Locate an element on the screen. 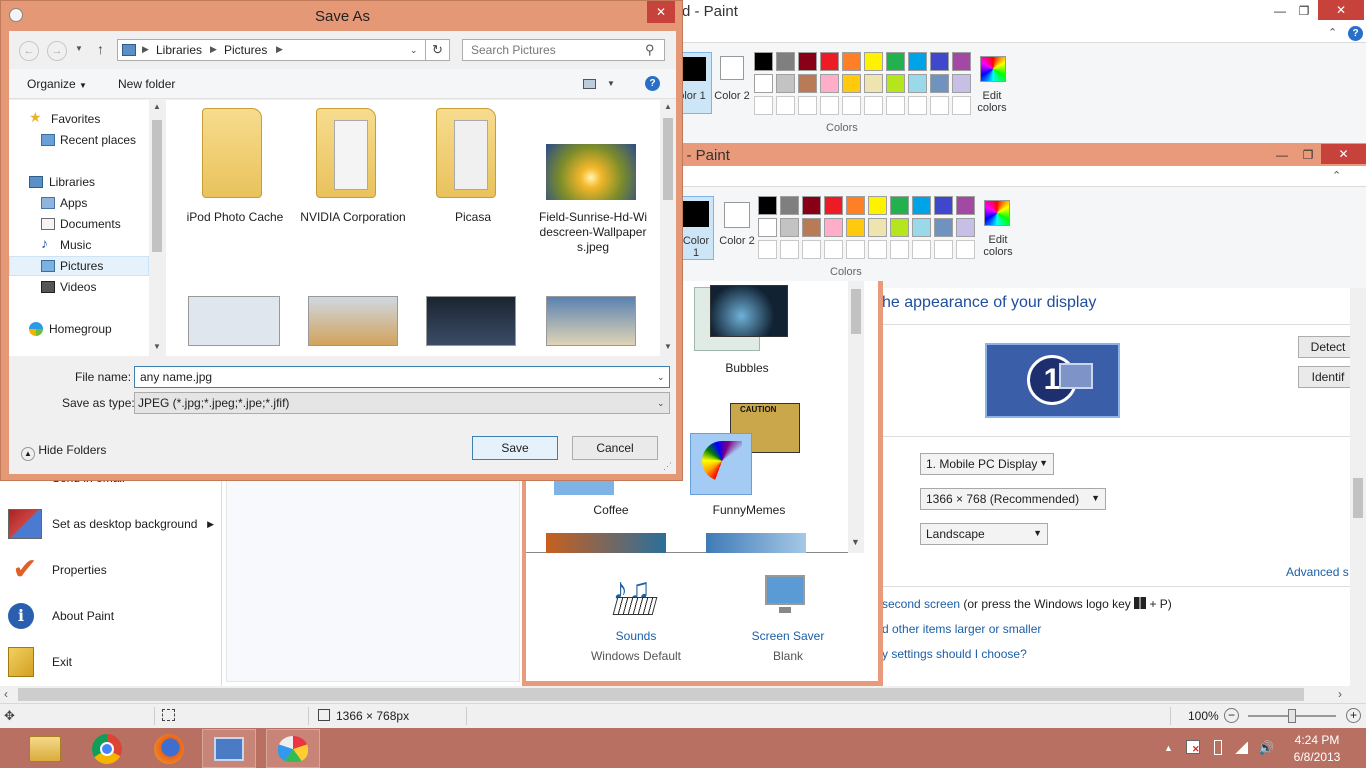  display-select: 1. Mobile PC Display ▼ is located at coordinates (987, 464).